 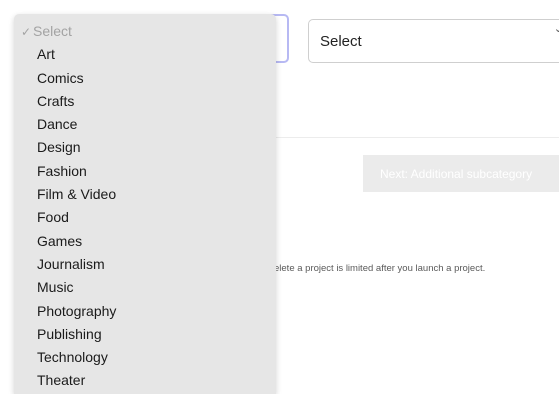 What do you see at coordinates (145, 336) in the screenshot?
I see `dropdown-option-publishing: Publishing` at bounding box center [145, 336].